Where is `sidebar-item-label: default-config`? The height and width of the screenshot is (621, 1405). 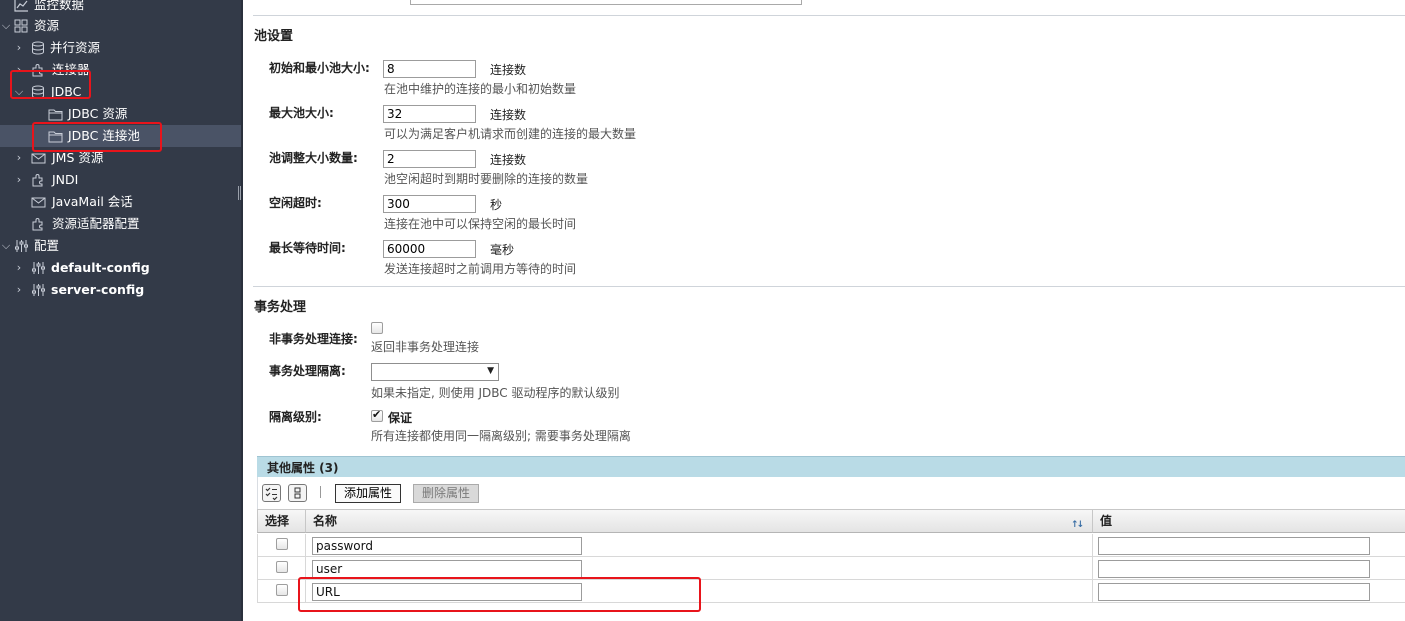 sidebar-item-label: default-config is located at coordinates (100, 267).